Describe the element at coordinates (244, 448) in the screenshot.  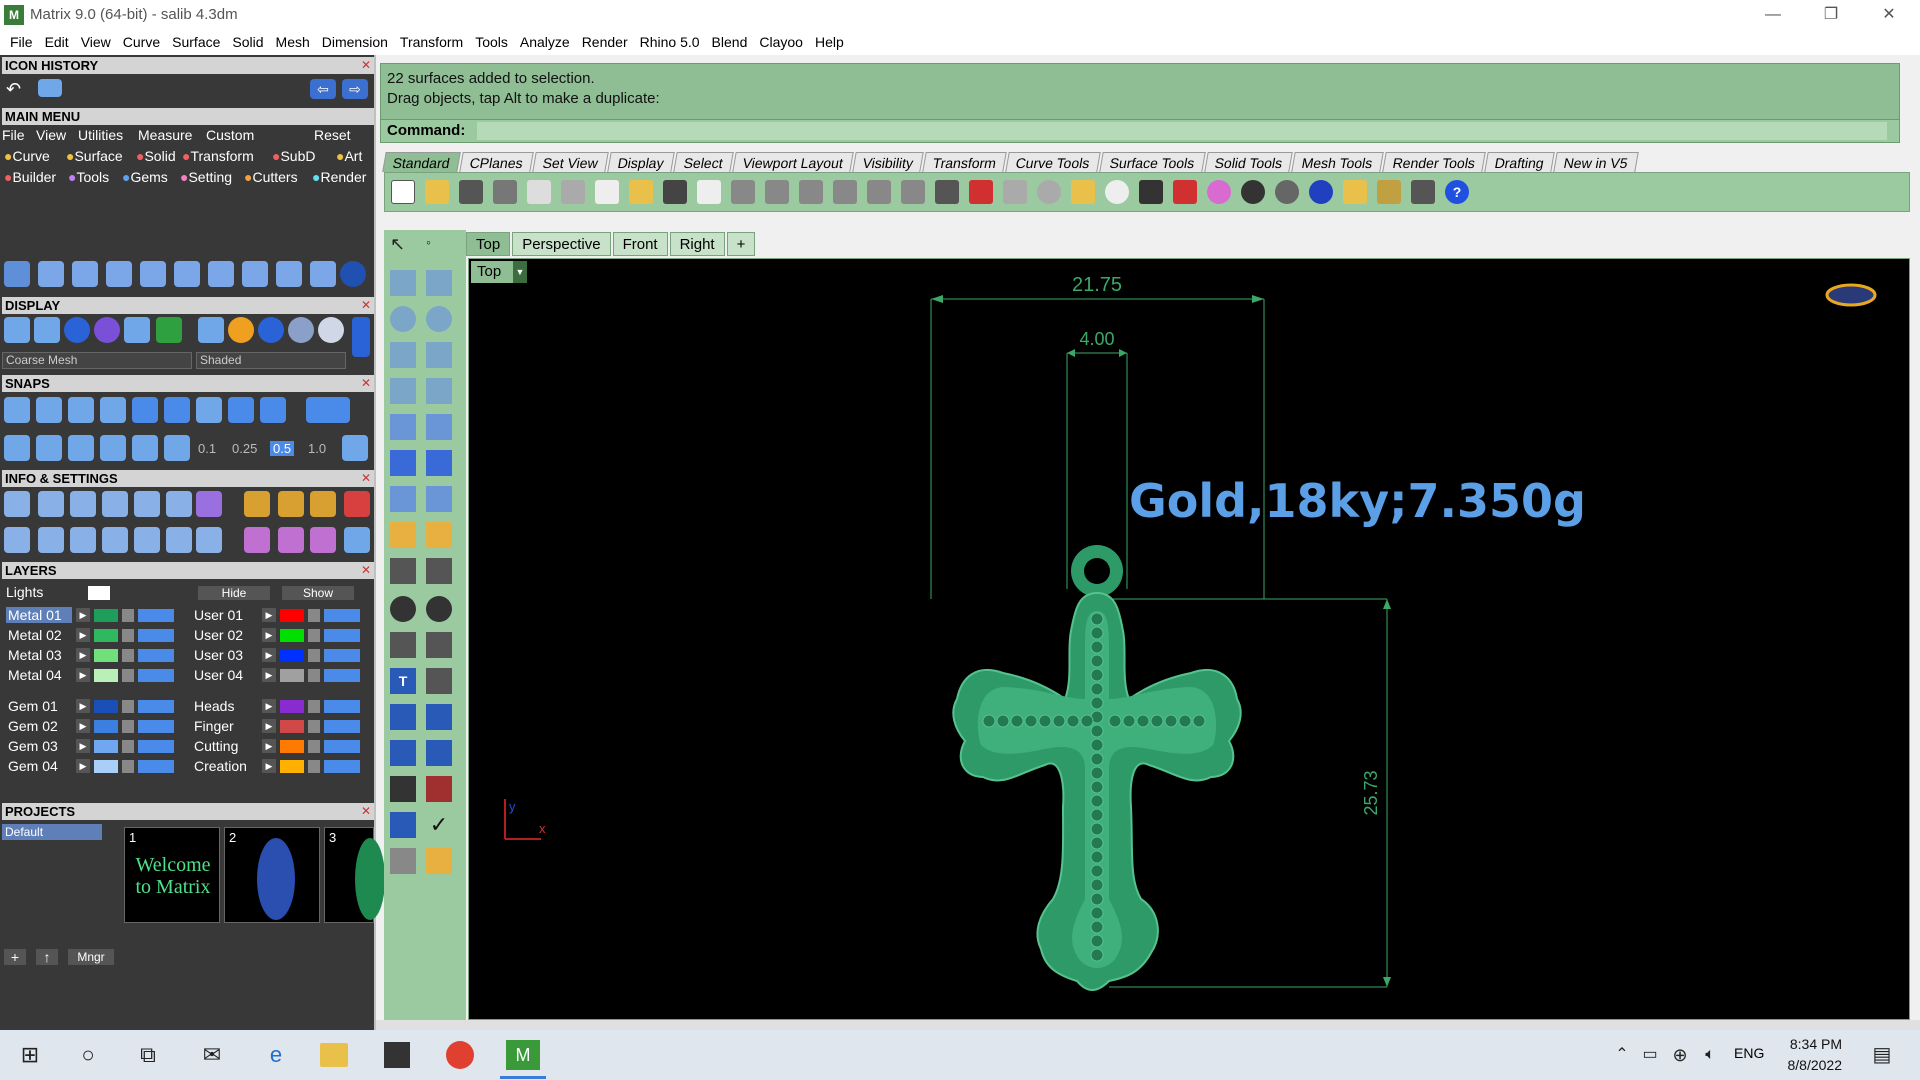
I see `snap-step-025: 0.25` at that location.